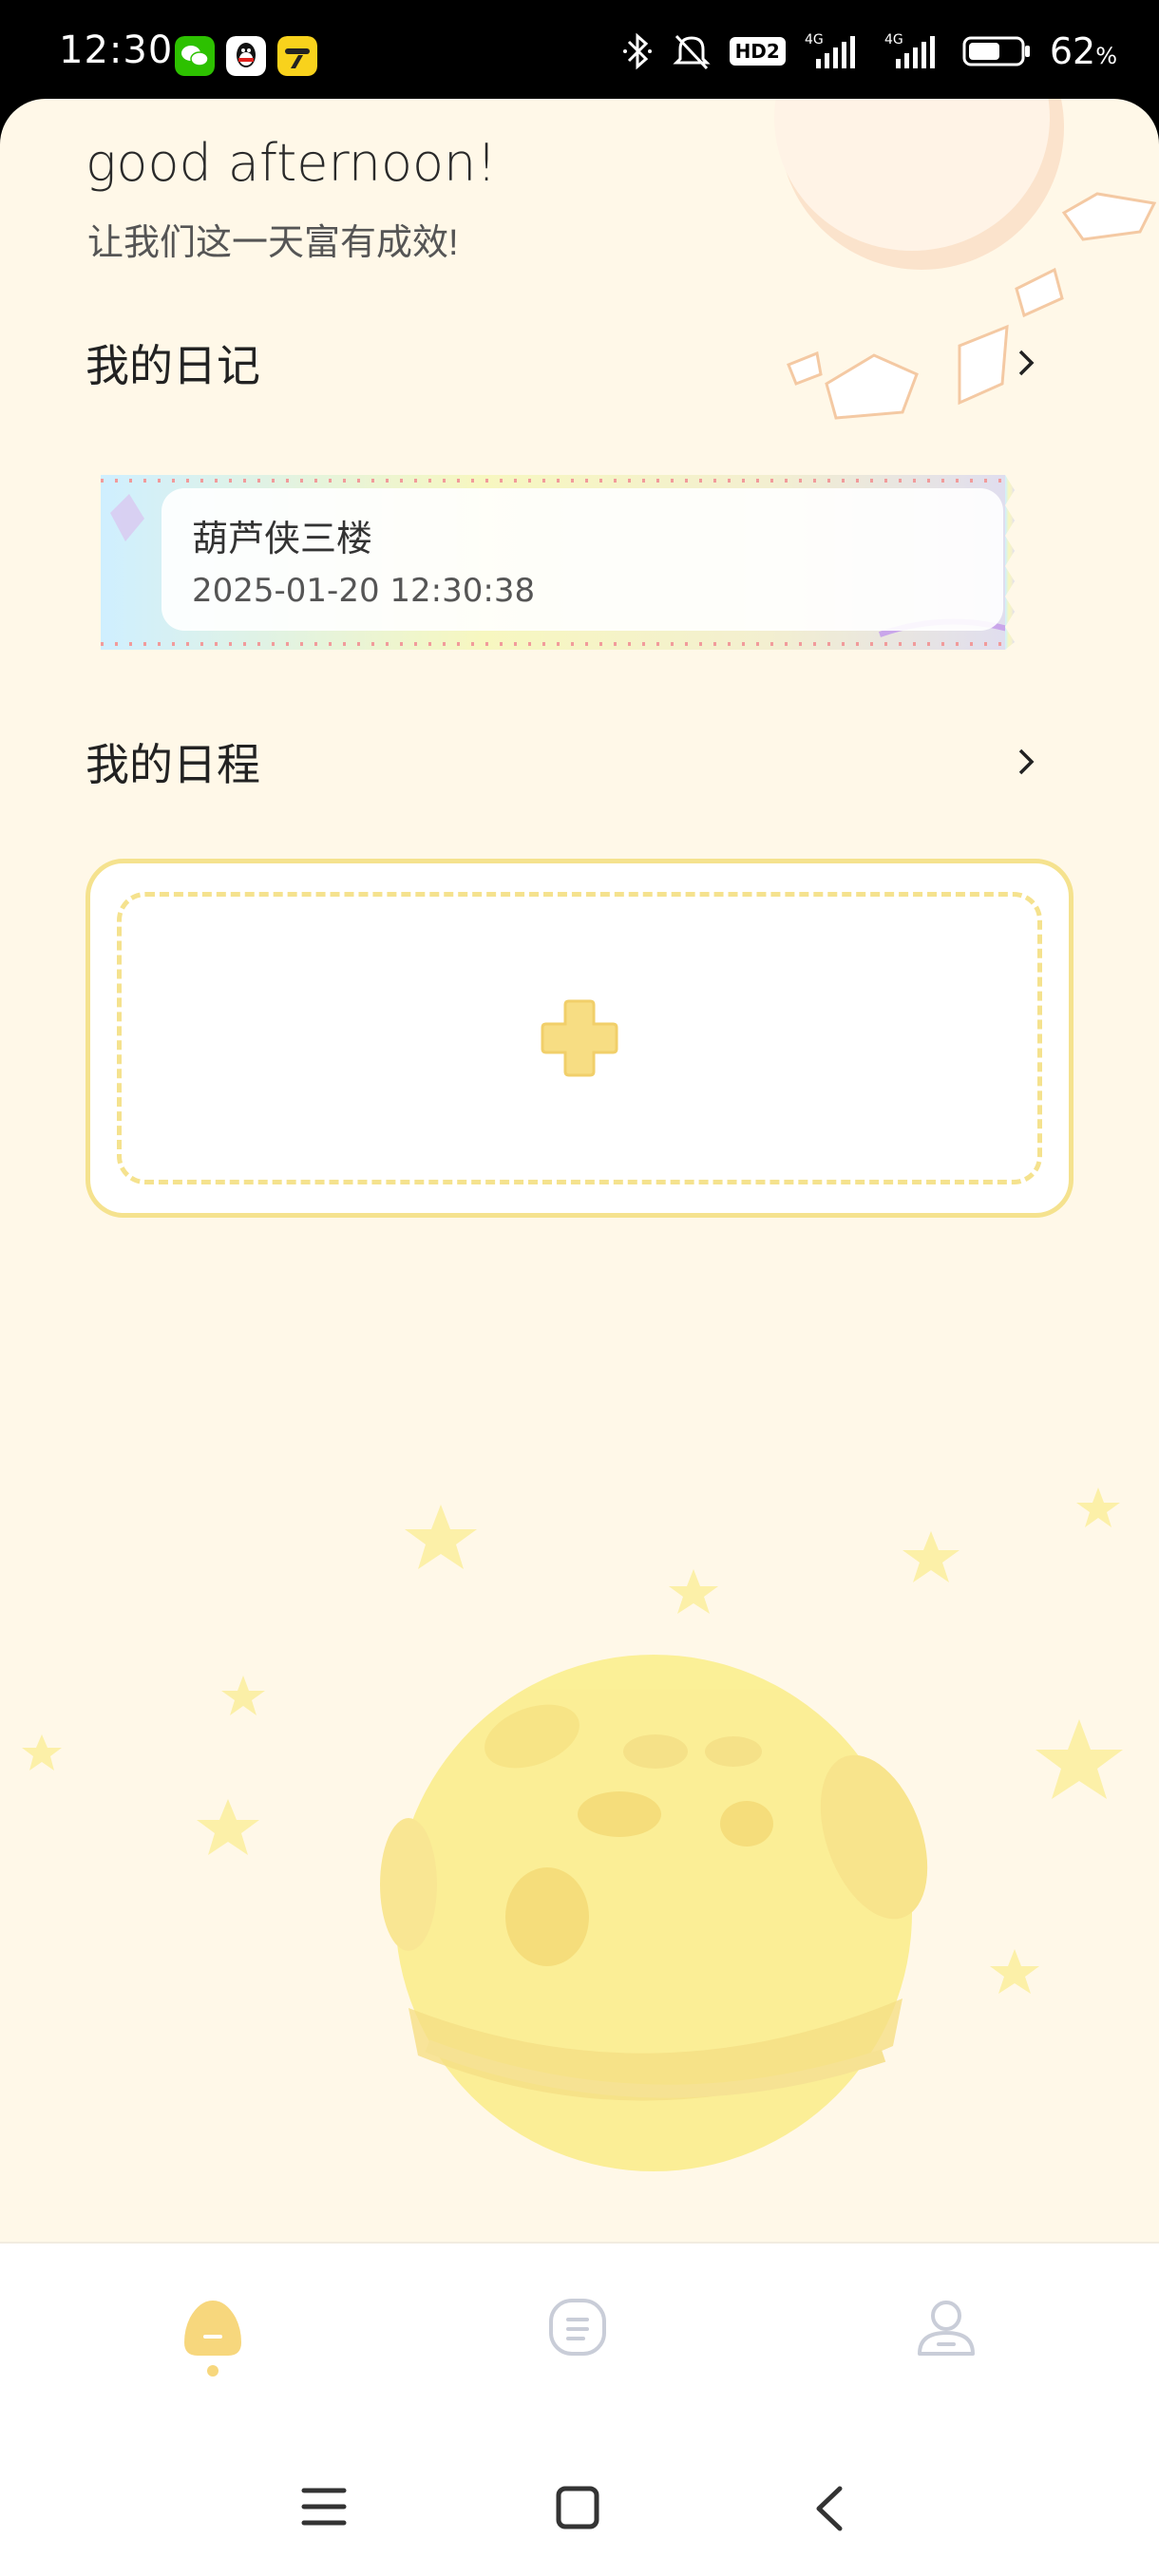  What do you see at coordinates (577, 2507) in the screenshot?
I see `home-square-icon` at bounding box center [577, 2507].